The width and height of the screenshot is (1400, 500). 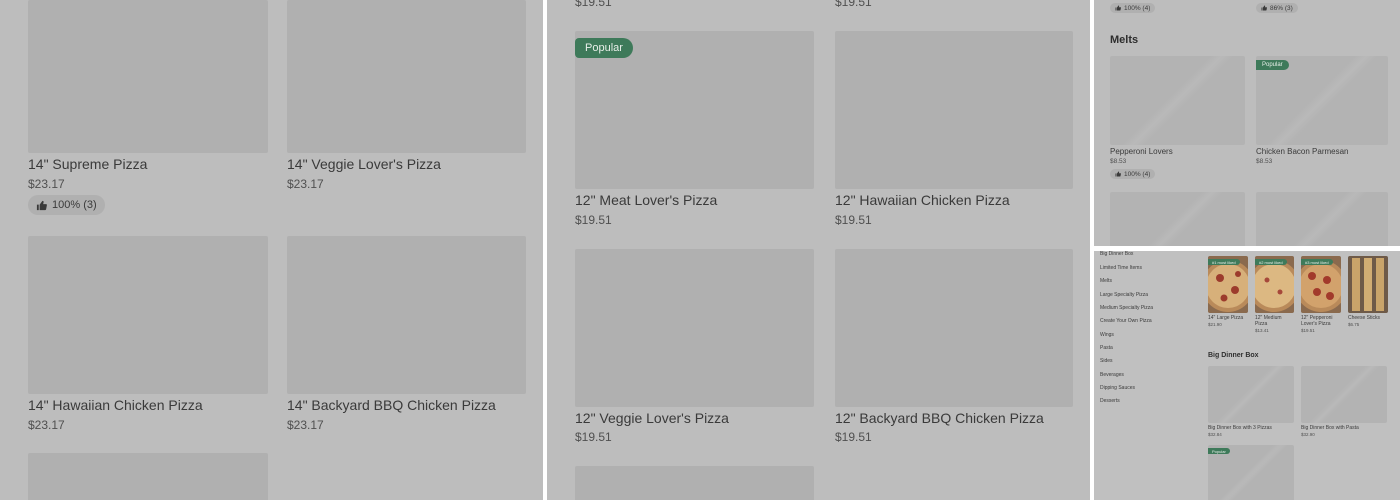 I want to click on item-name: 14" Veggie Lover's Pizza, so click(x=364, y=164).